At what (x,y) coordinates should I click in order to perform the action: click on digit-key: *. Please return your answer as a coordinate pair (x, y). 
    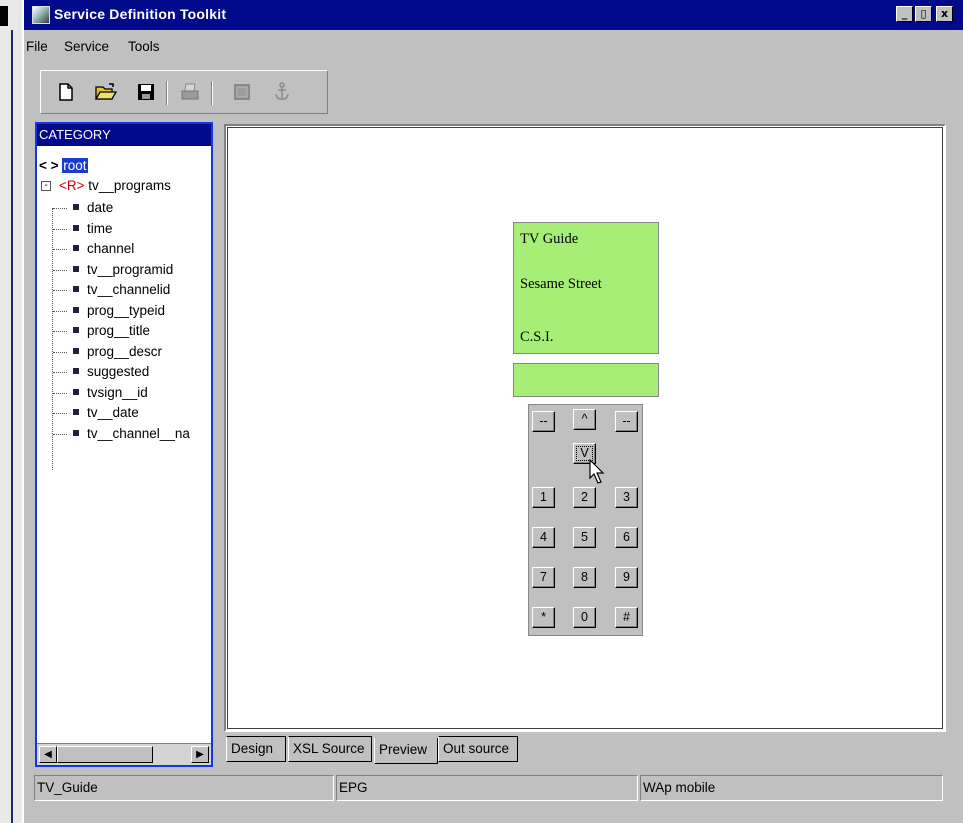
    Looking at the image, I should click on (543, 617).